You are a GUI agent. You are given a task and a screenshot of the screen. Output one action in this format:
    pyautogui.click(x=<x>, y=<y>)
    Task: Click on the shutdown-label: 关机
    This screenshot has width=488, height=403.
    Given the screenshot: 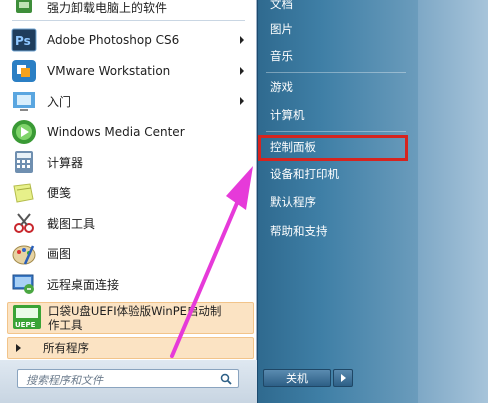 What is the action you would take?
    pyautogui.click(x=297, y=378)
    